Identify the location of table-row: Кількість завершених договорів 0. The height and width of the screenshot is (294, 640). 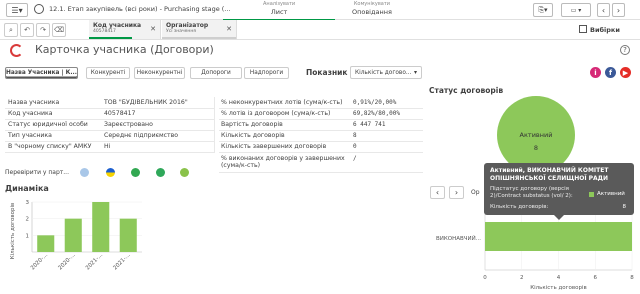
(321, 147).